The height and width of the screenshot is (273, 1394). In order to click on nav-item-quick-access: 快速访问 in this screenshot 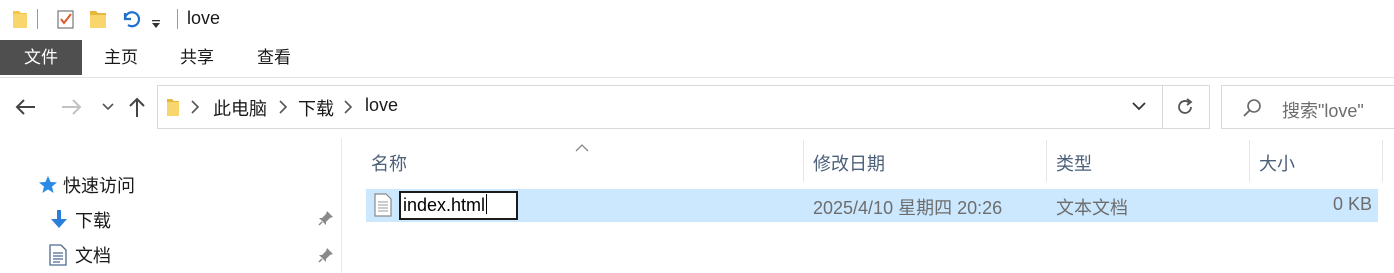, I will do `click(86, 185)`.